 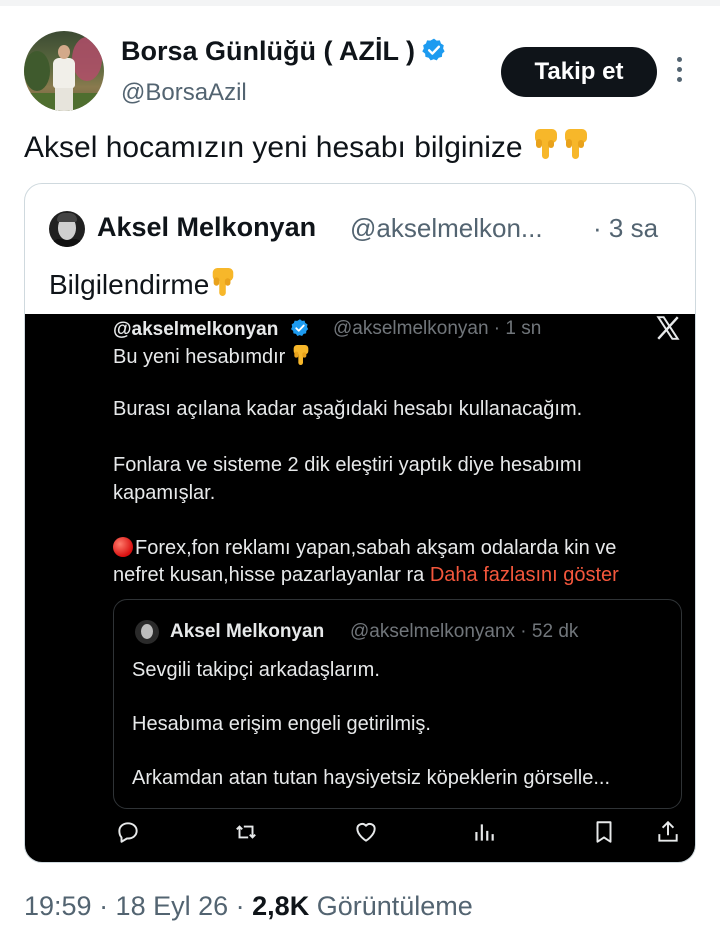 What do you see at coordinates (668, 328) in the screenshot?
I see `x-logo-icon` at bounding box center [668, 328].